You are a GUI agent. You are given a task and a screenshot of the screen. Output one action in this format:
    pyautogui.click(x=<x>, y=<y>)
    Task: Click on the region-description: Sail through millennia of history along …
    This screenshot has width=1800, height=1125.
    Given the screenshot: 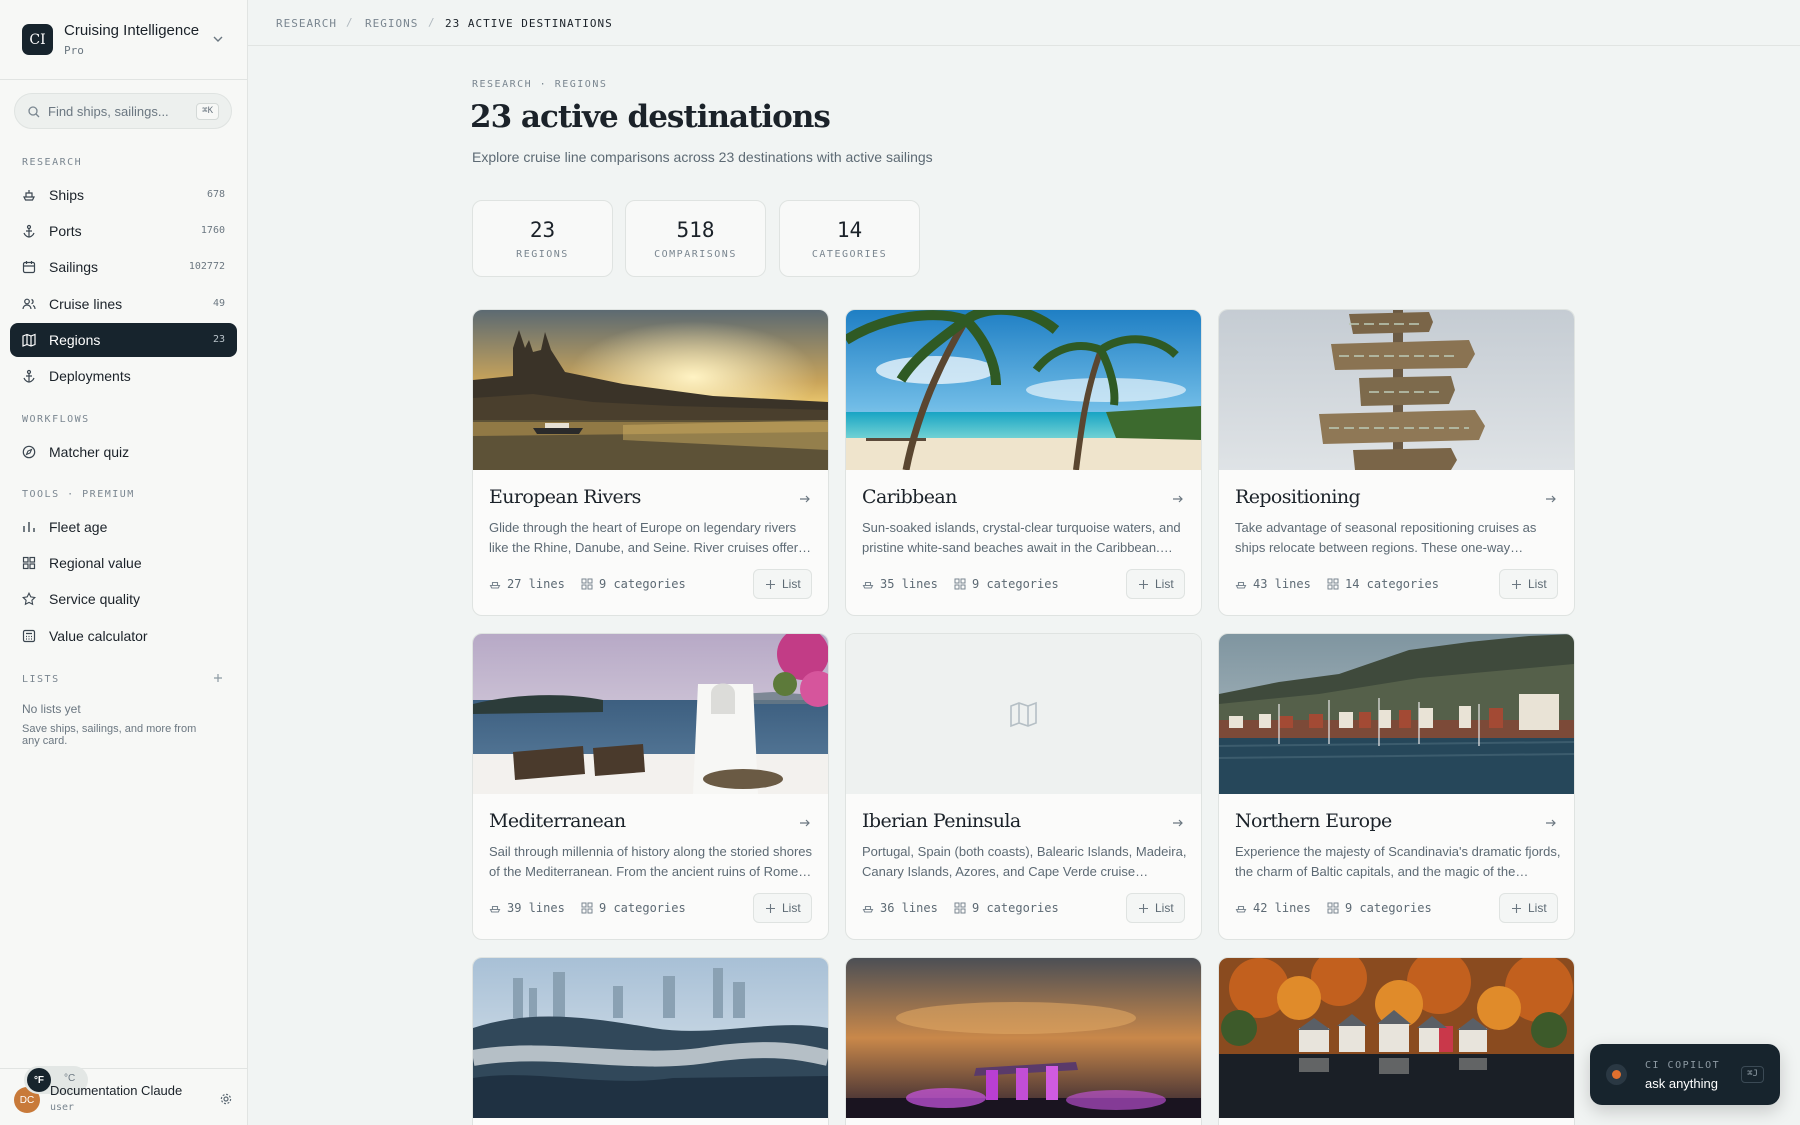 What is the action you would take?
    pyautogui.click(x=651, y=861)
    